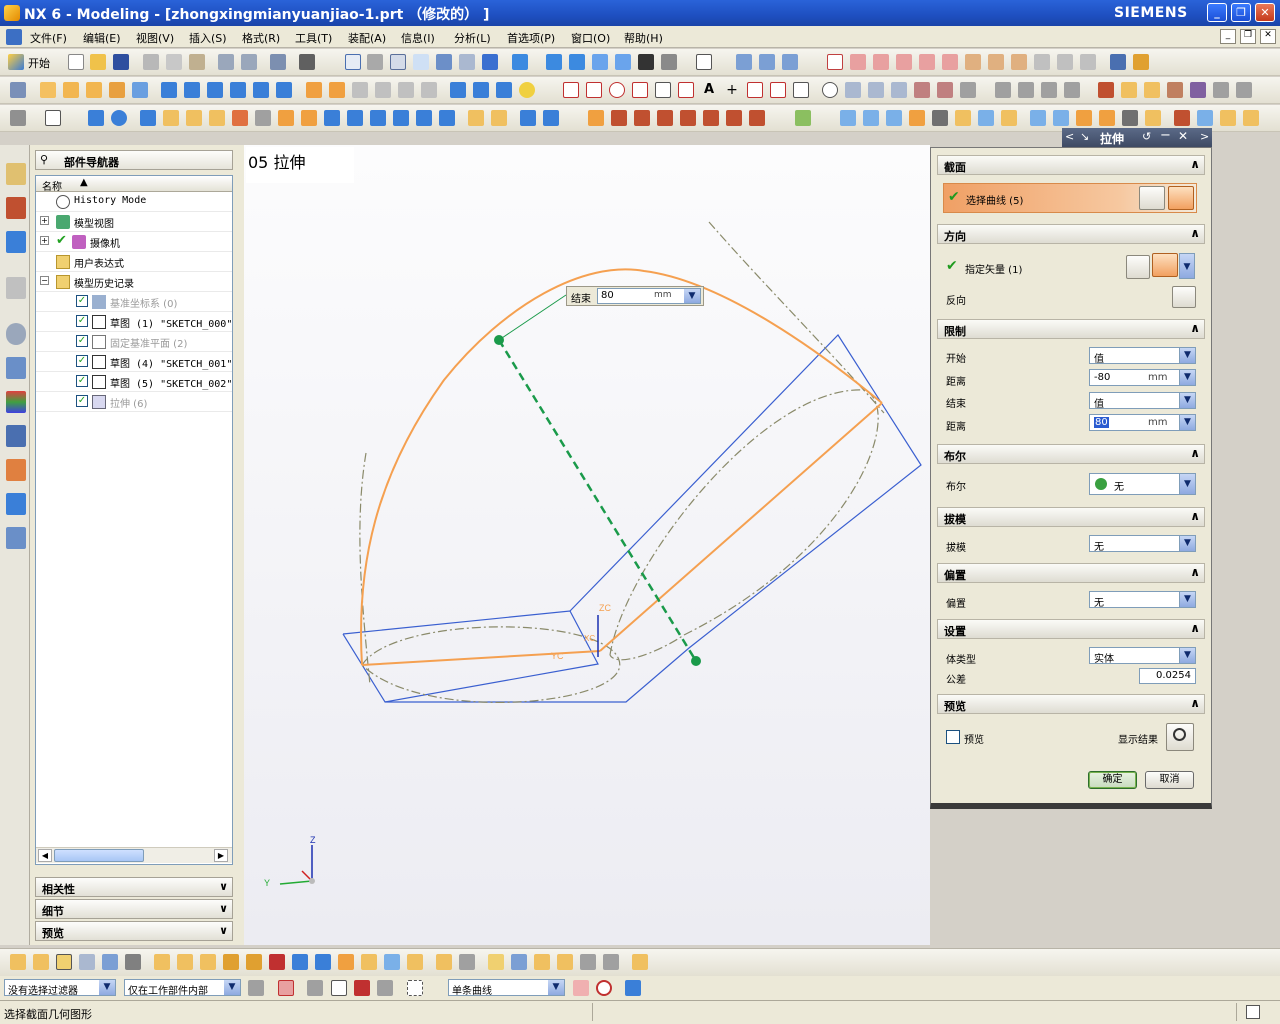 The height and width of the screenshot is (1024, 1280). Describe the element at coordinates (588, 962) in the screenshot. I see `linear-dimension-icon` at that location.